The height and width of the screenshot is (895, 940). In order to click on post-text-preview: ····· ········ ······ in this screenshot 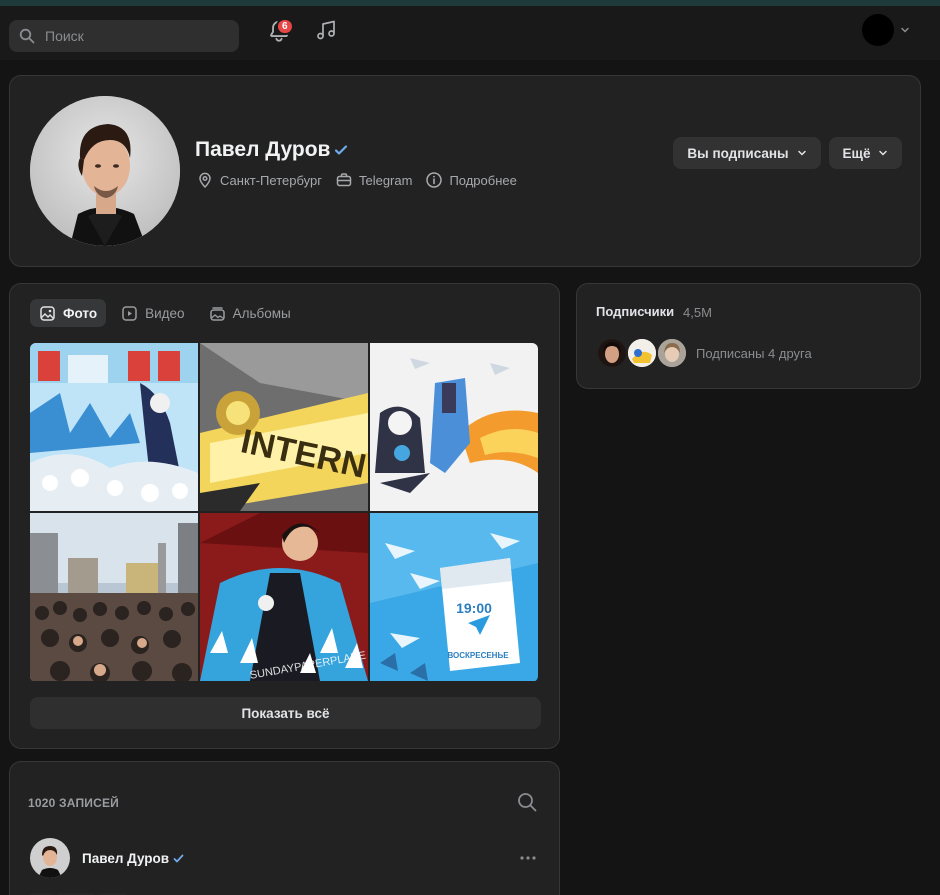, I will do `click(78, 891)`.